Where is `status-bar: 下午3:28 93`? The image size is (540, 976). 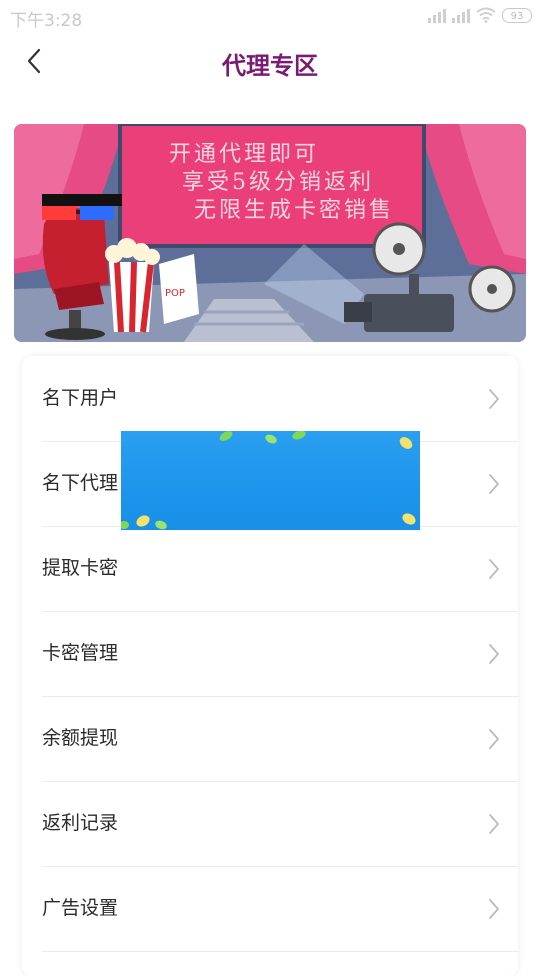
status-bar: 下午3:28 93 is located at coordinates (270, 17).